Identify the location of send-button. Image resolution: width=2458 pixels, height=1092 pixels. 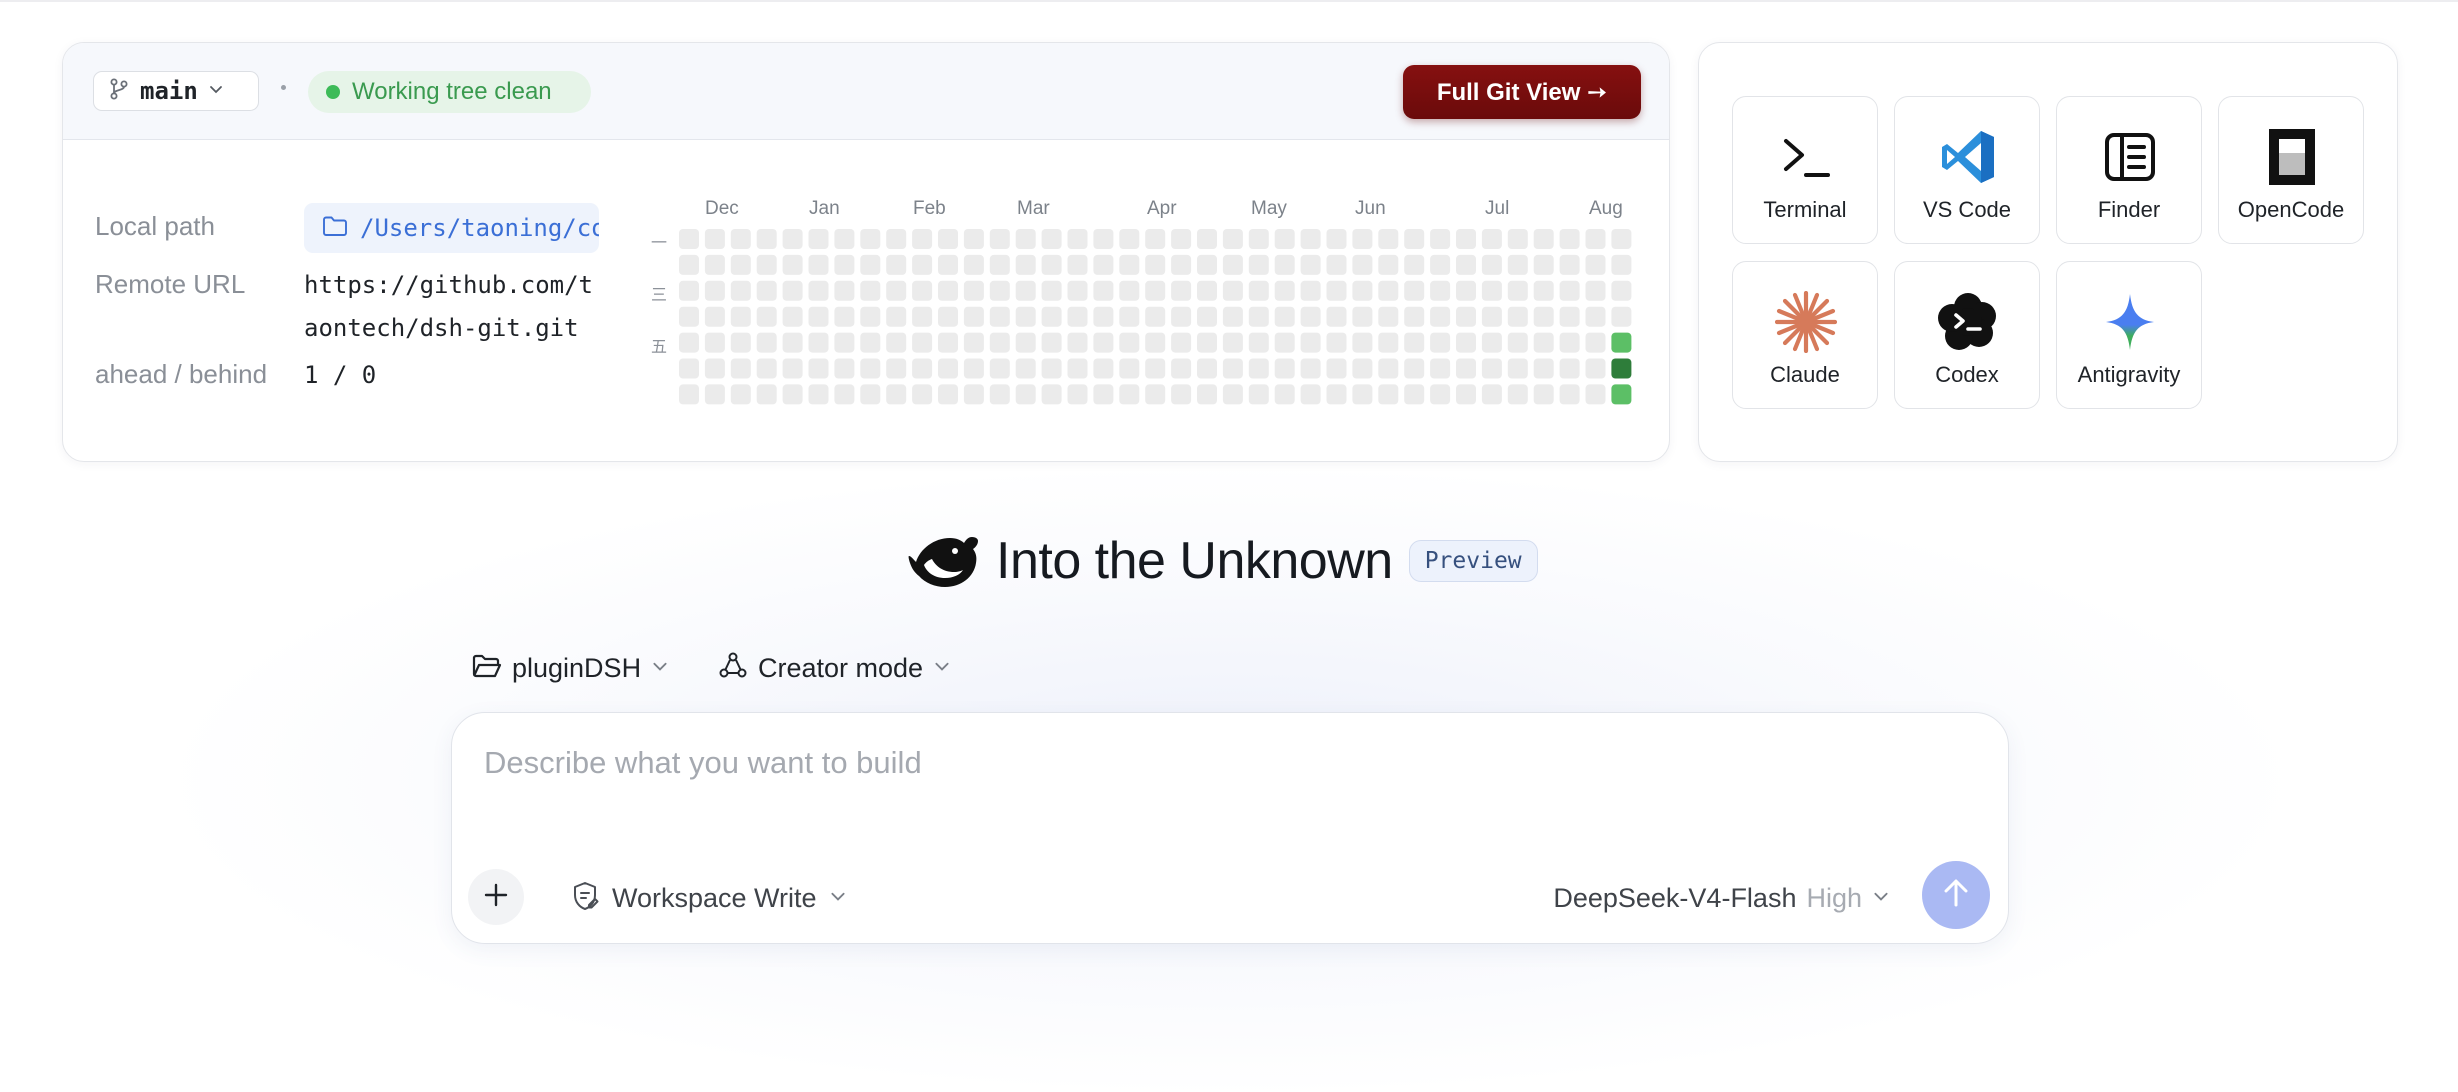
(1956, 895).